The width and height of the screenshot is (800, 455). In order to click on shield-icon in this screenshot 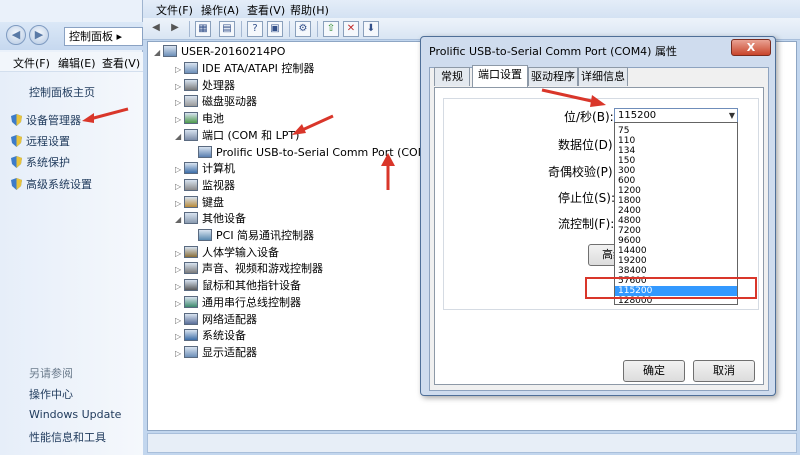, I will do `click(16, 141)`.